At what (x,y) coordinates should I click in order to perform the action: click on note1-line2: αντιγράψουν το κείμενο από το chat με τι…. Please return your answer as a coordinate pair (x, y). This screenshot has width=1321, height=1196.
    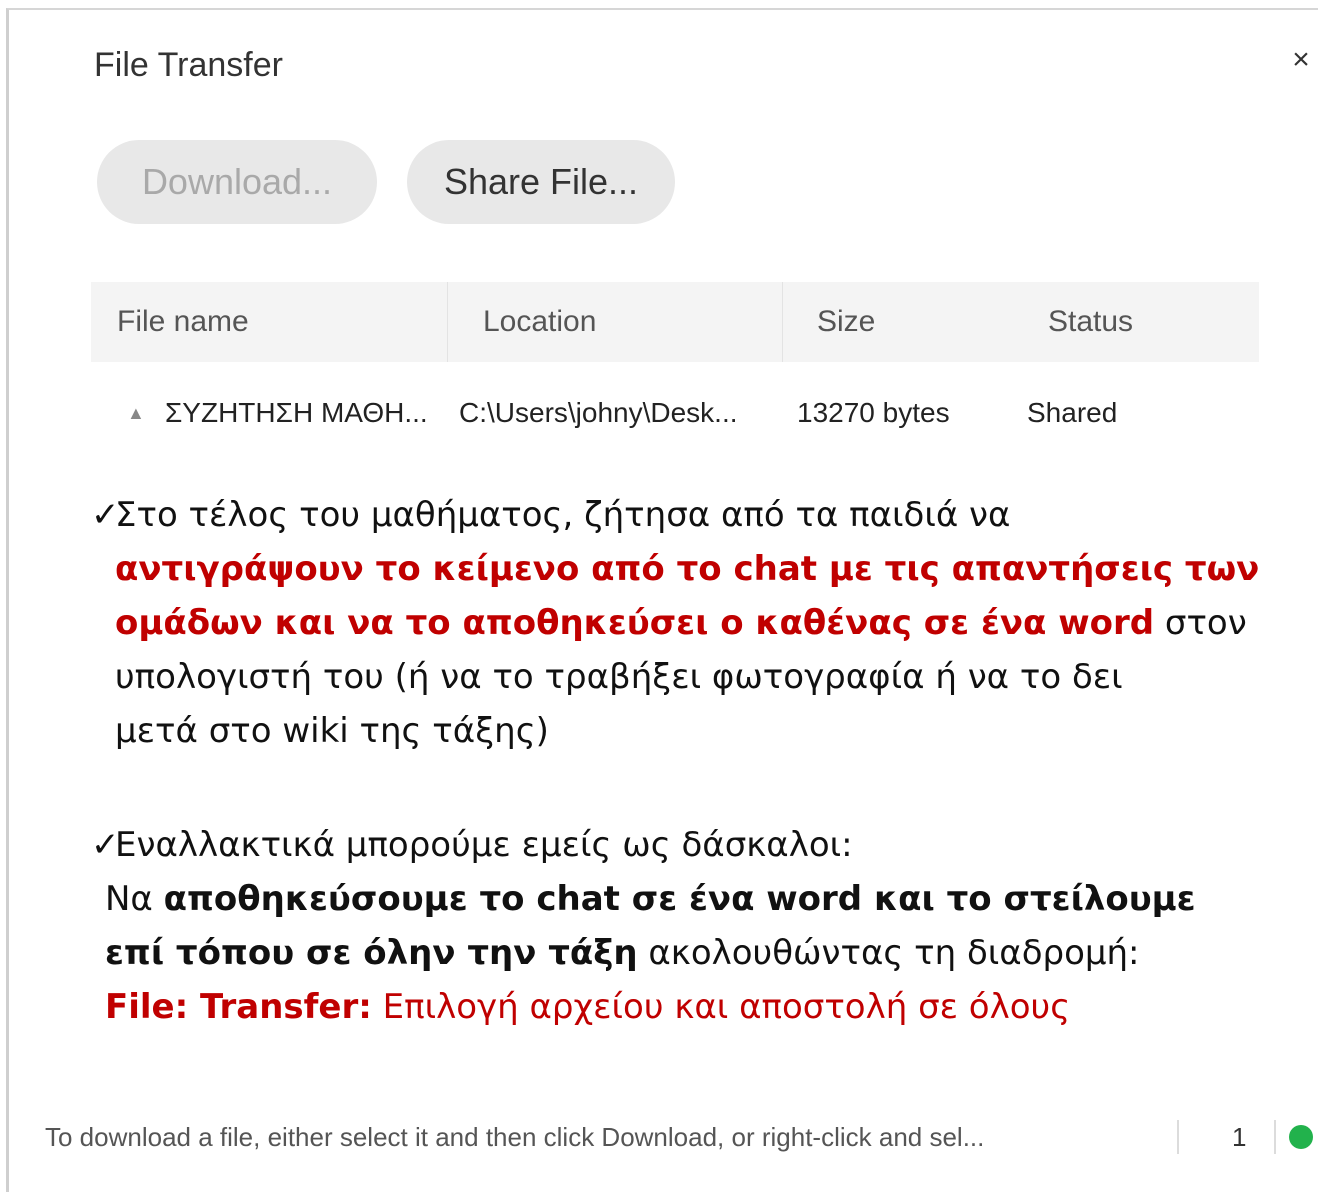
    Looking at the image, I should click on (687, 569).